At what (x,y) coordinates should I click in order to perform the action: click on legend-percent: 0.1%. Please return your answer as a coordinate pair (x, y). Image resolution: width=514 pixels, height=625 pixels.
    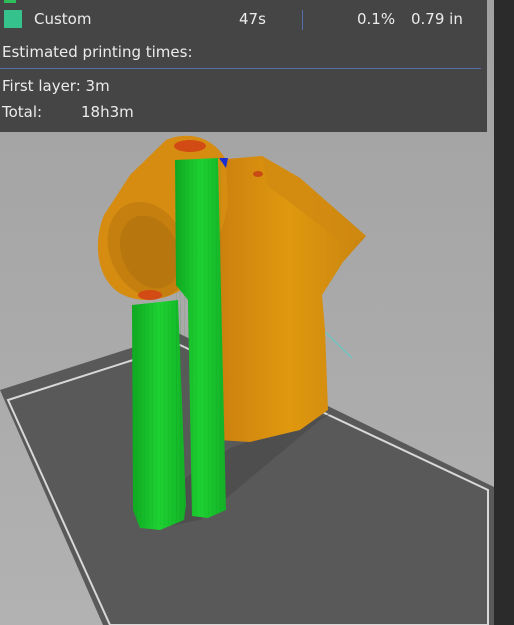
    Looking at the image, I should click on (376, 19).